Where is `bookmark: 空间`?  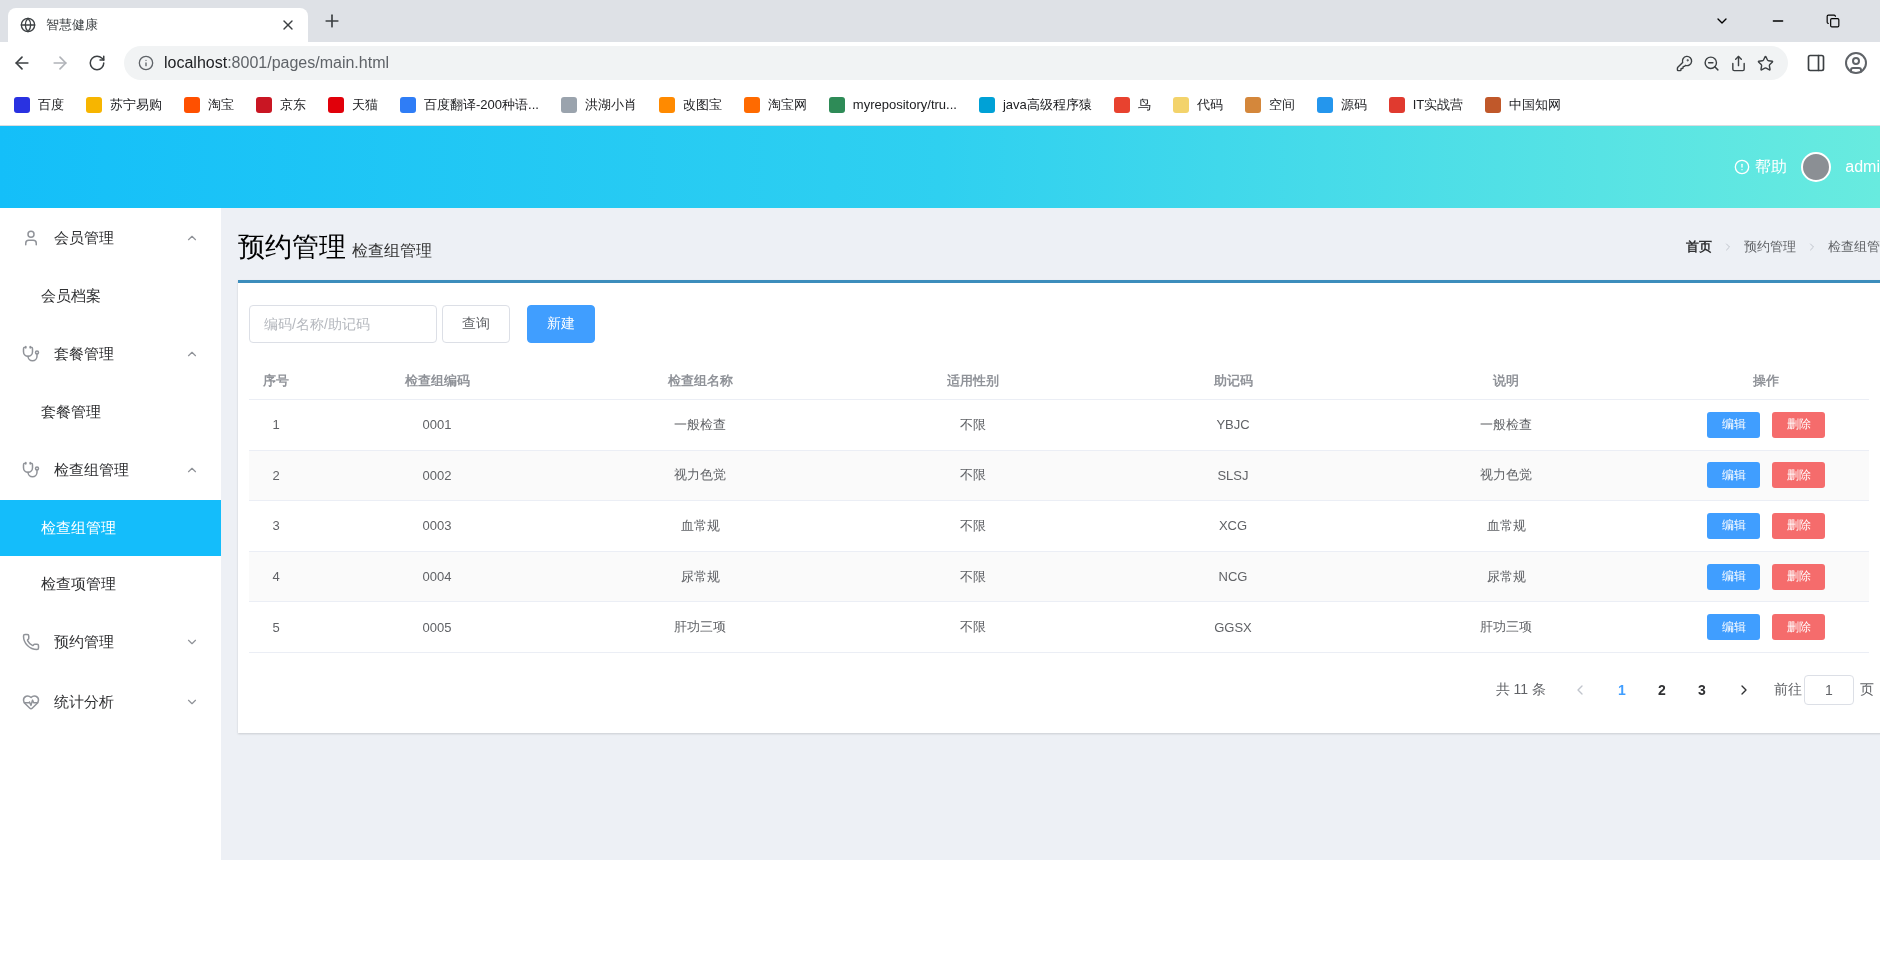
bookmark: 空间 is located at coordinates (1269, 104).